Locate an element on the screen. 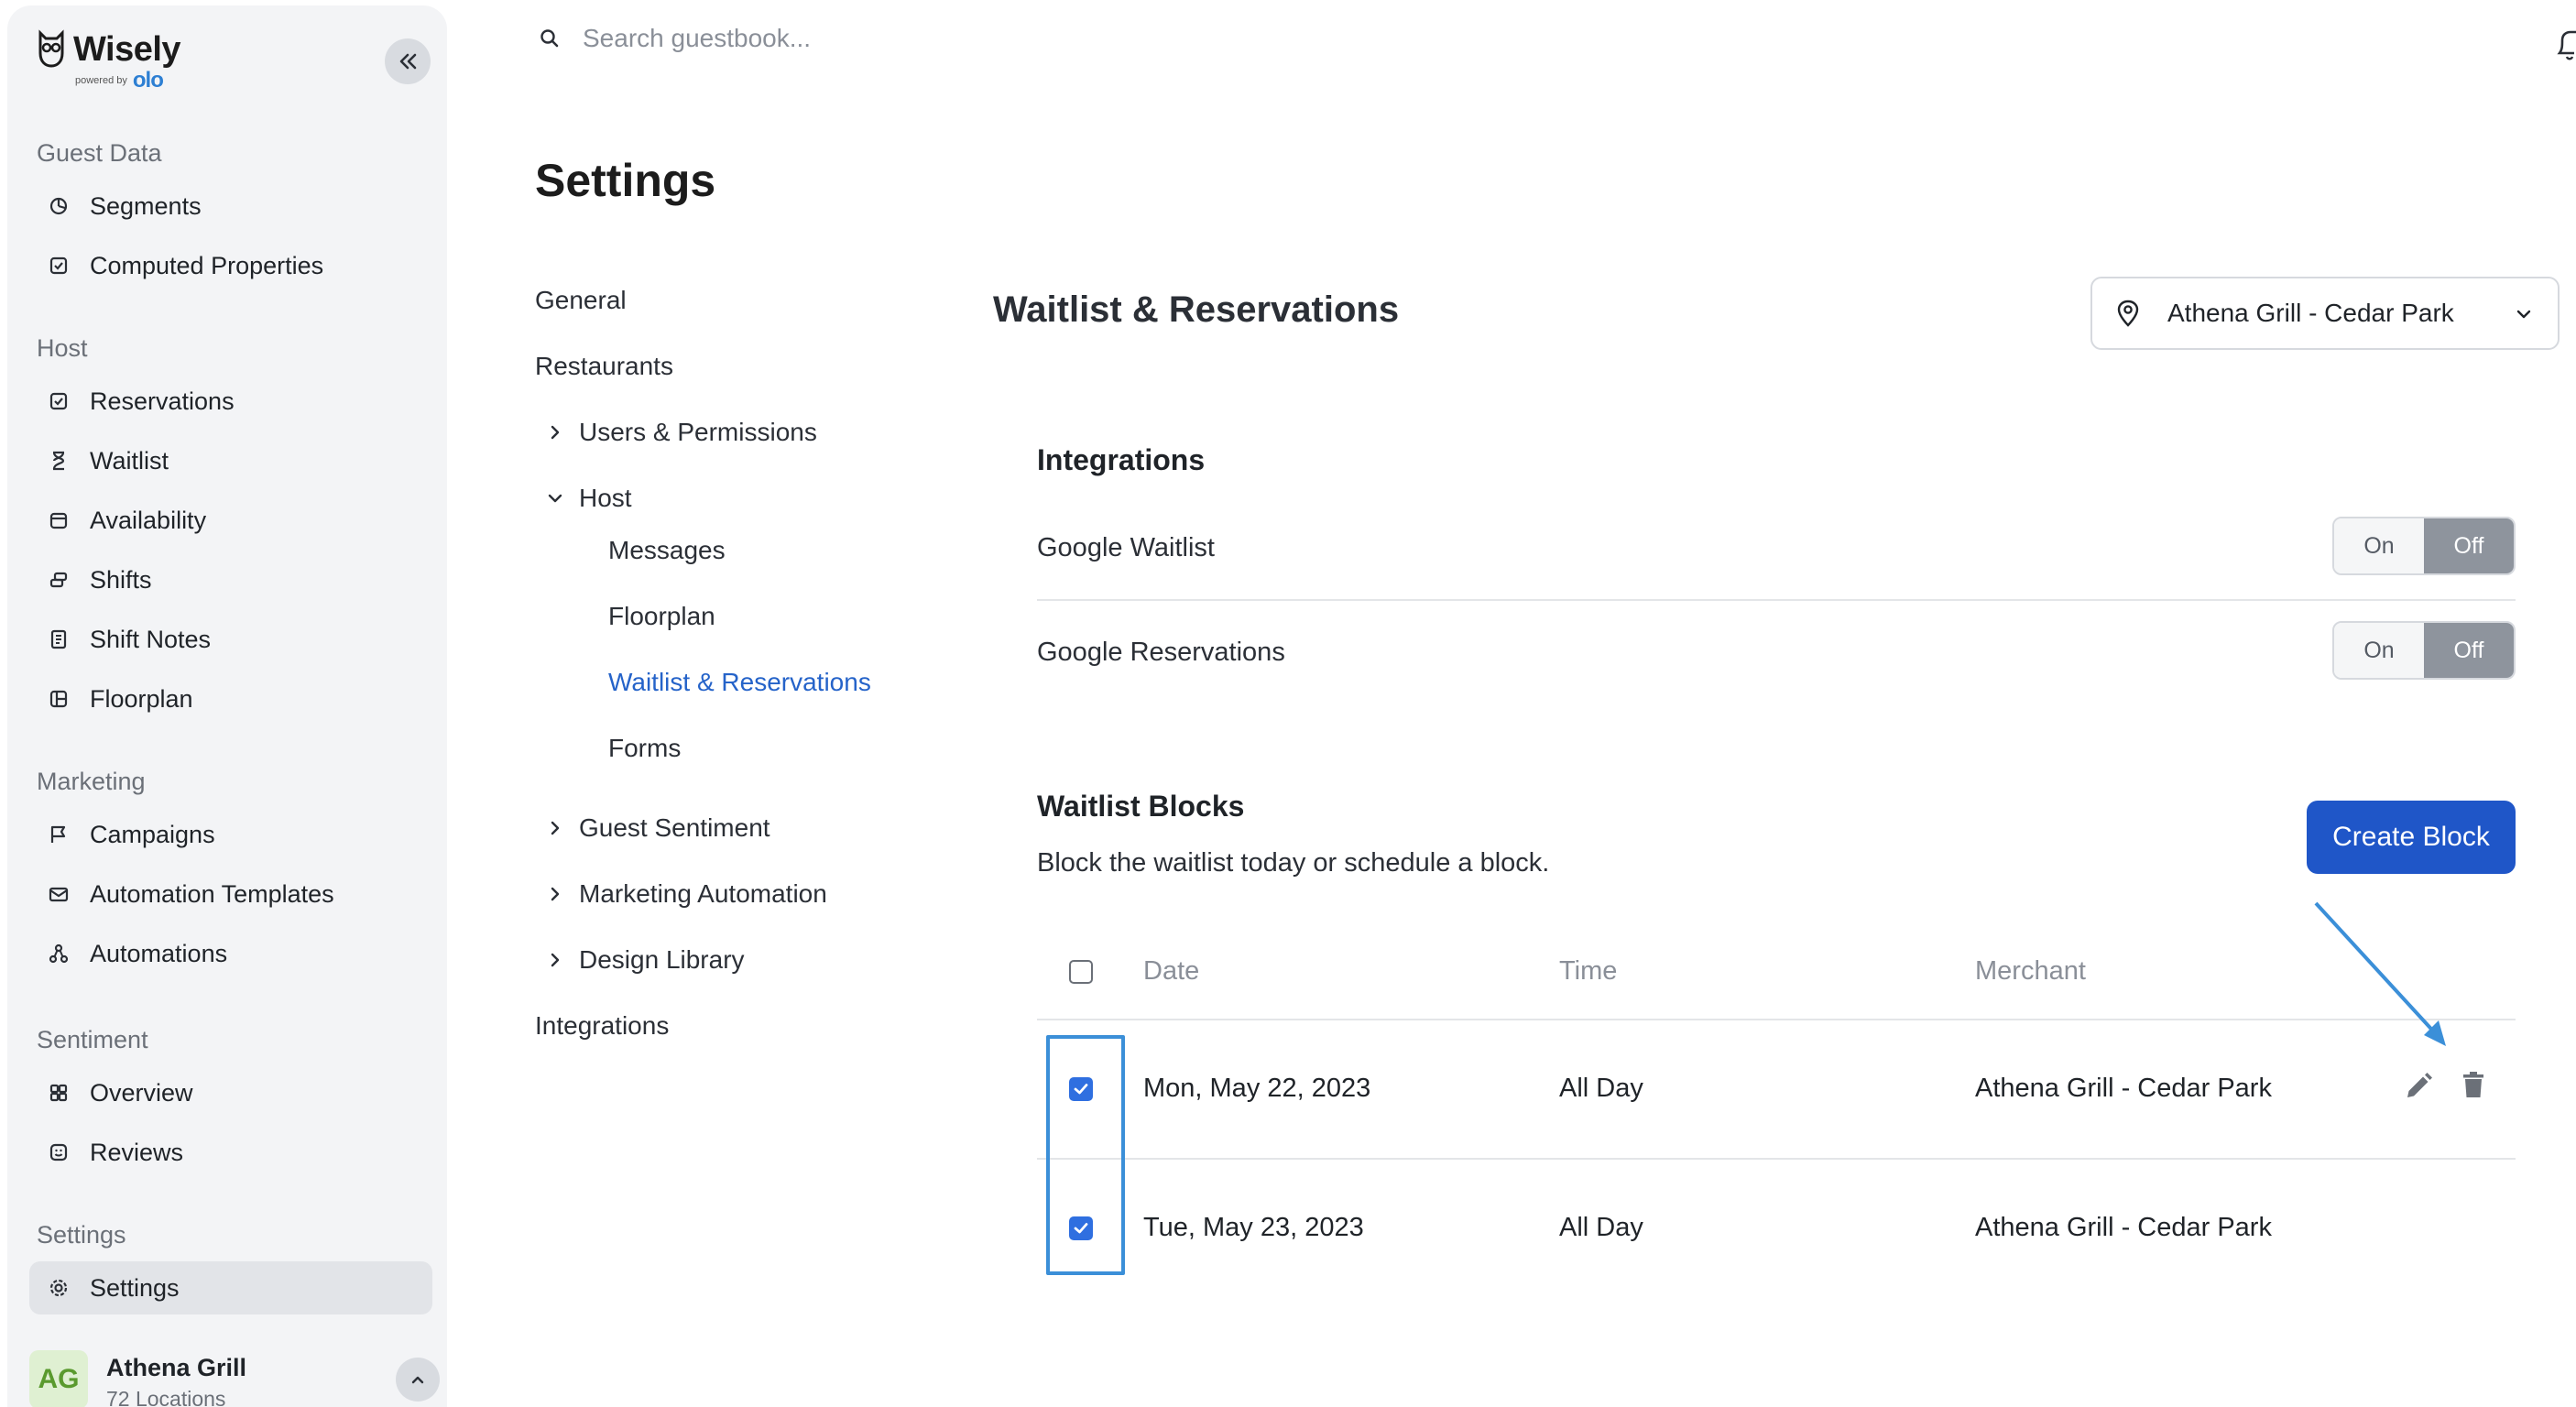 This screenshot has height=1407, width=2576. location-select-value: Athena Grill - Cedar Park is located at coordinates (2311, 313).